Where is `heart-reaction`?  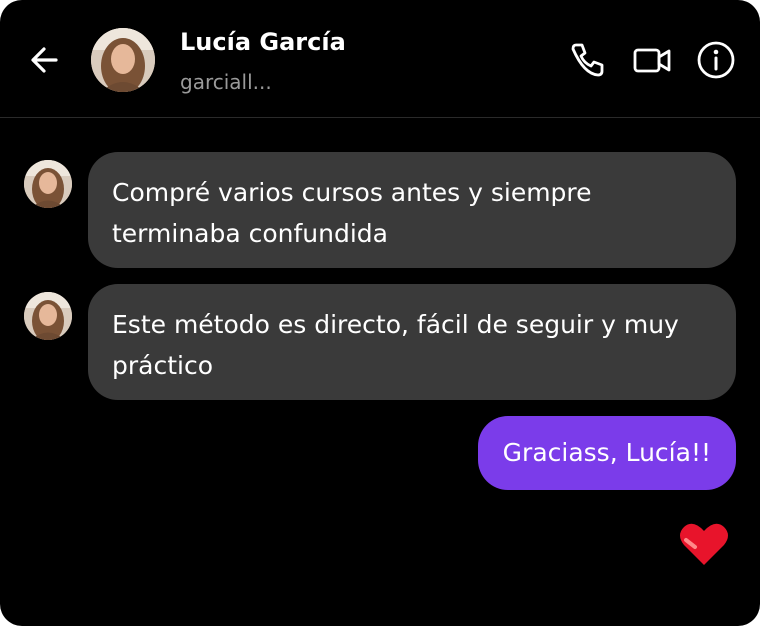 heart-reaction is located at coordinates (704, 544).